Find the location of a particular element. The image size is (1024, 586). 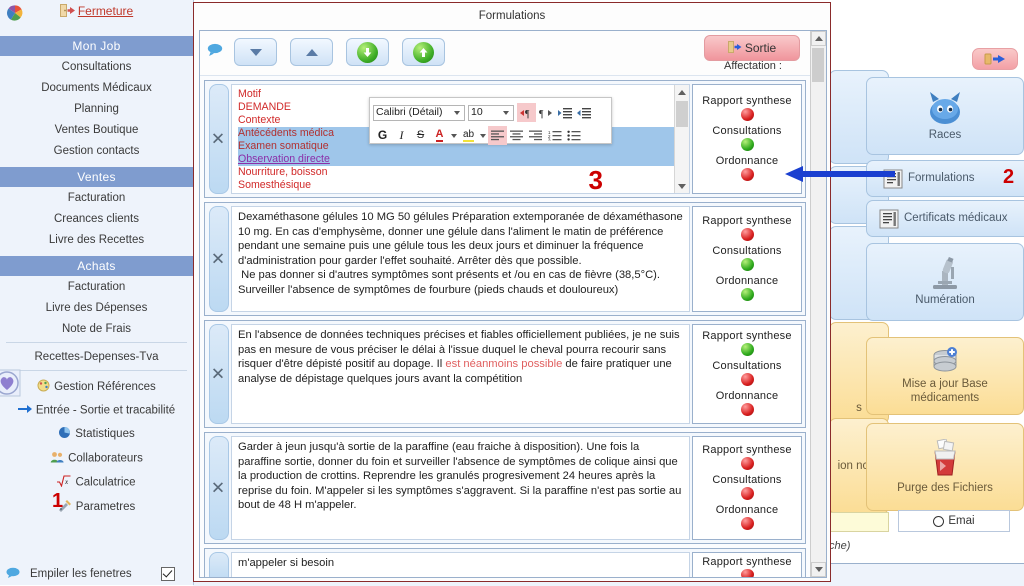

row-drag-handle is located at coordinates (219, 564).